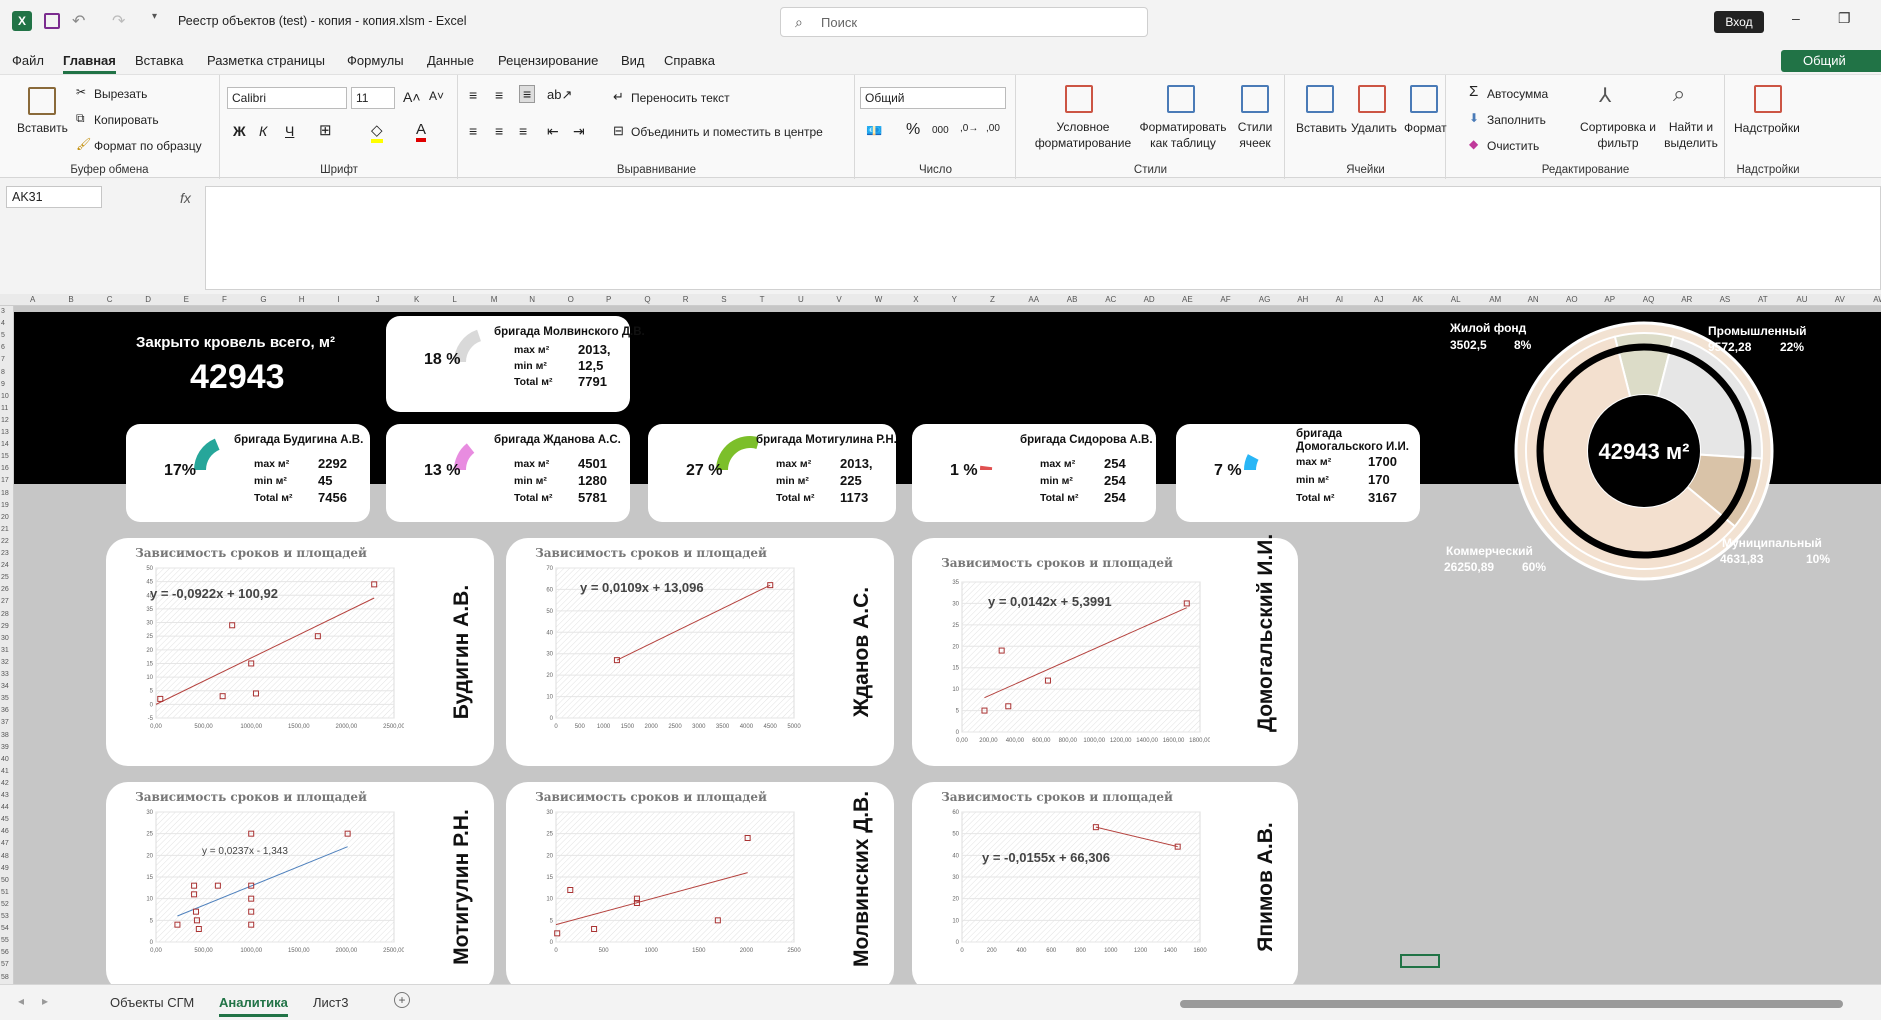 This screenshot has height=1020, width=1881. I want to click on tab-review: Рецензирование, so click(548, 60).